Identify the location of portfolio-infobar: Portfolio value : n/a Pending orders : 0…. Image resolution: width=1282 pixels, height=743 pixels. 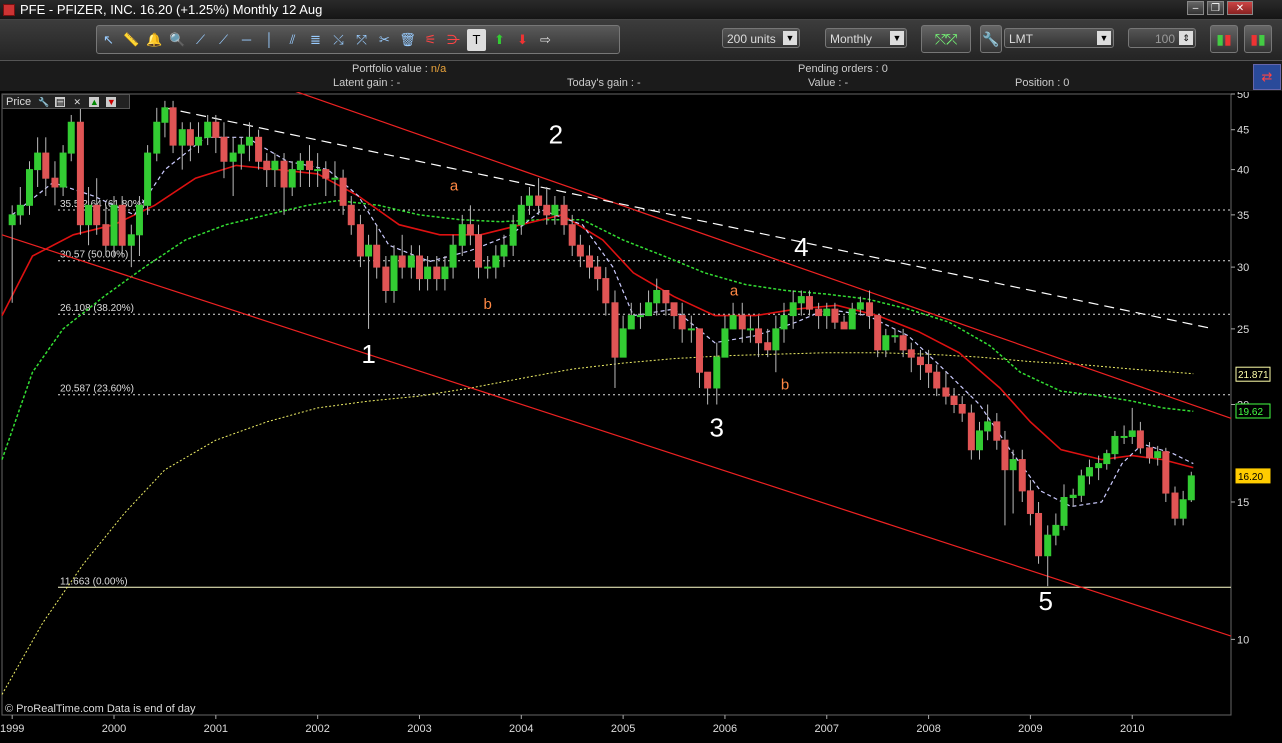
(641, 76).